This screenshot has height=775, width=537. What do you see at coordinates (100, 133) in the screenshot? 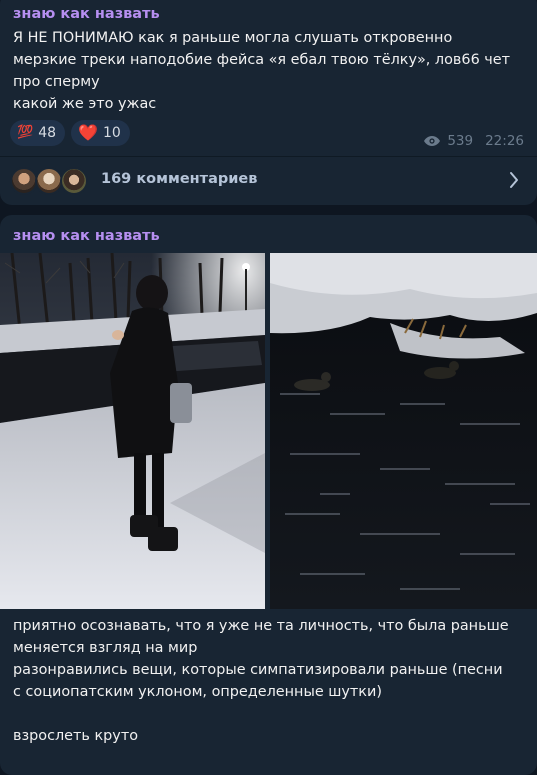
I see `reaction-heart: ❤️ 10` at bounding box center [100, 133].